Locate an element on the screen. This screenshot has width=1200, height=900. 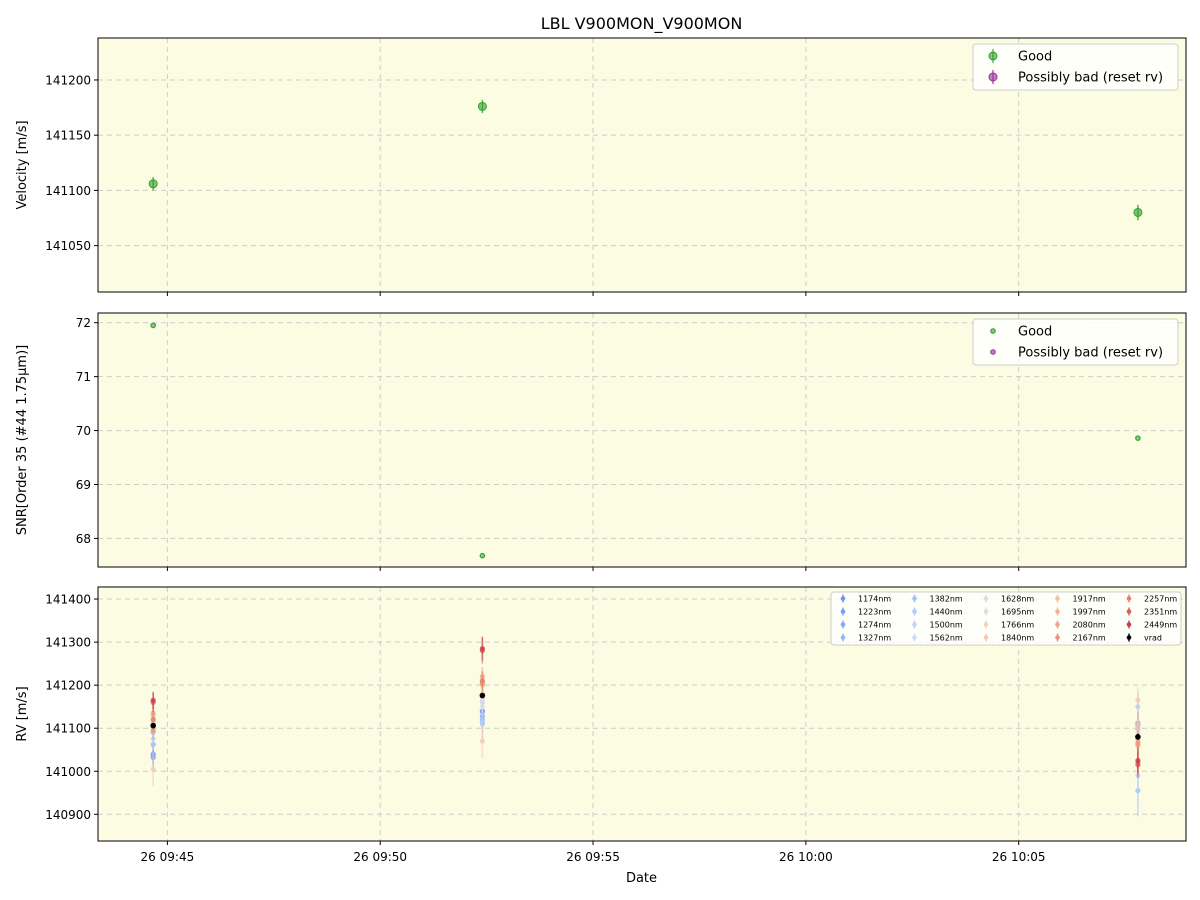
legend-label: 2080nm is located at coordinates (1089, 625).